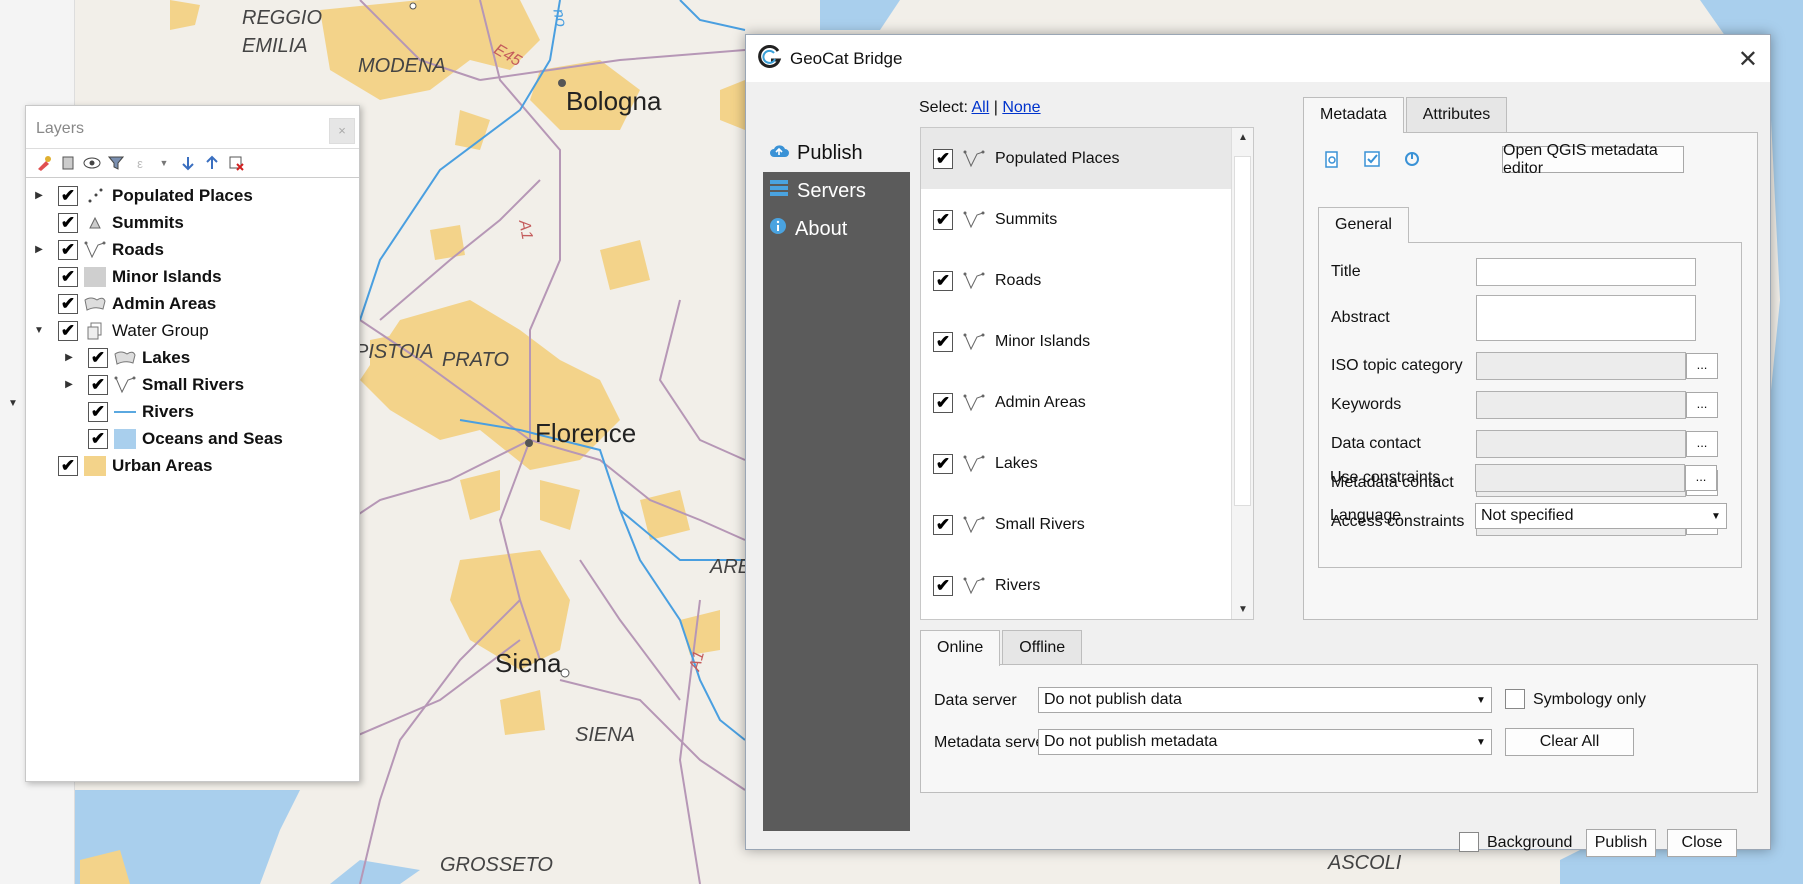 This screenshot has width=1803, height=884. What do you see at coordinates (1087, 585) in the screenshot?
I see `list-item: ✔ Rivers` at bounding box center [1087, 585].